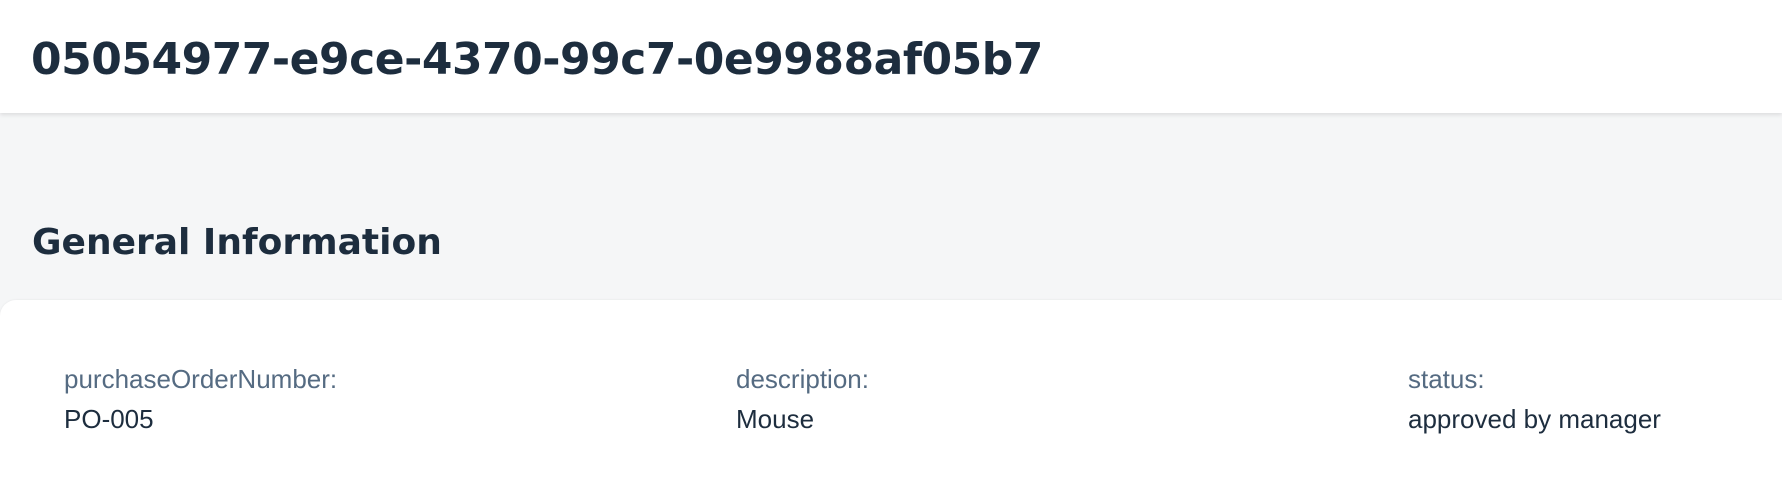 The image size is (1782, 496). What do you see at coordinates (109, 419) in the screenshot?
I see `field-value: PO-005` at bounding box center [109, 419].